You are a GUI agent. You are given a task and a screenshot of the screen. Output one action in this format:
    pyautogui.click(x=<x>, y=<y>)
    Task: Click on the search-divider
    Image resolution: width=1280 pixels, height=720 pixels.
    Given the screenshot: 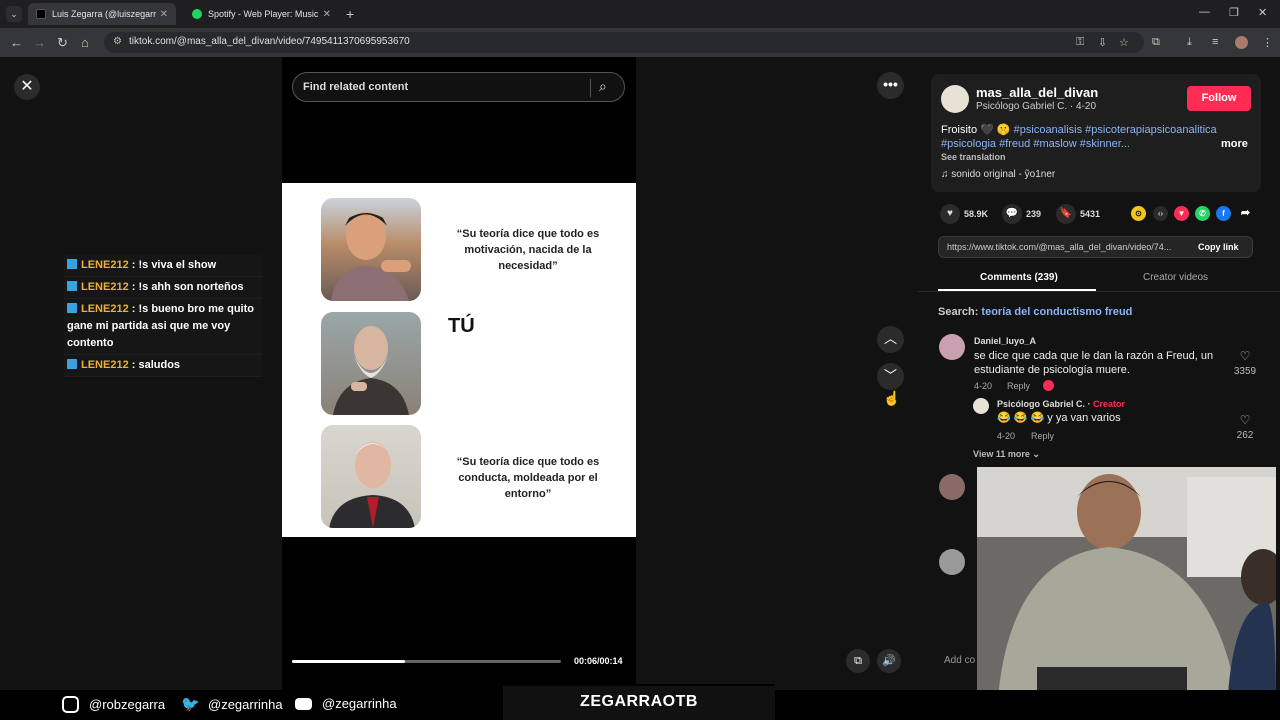 What is the action you would take?
    pyautogui.click(x=590, y=88)
    